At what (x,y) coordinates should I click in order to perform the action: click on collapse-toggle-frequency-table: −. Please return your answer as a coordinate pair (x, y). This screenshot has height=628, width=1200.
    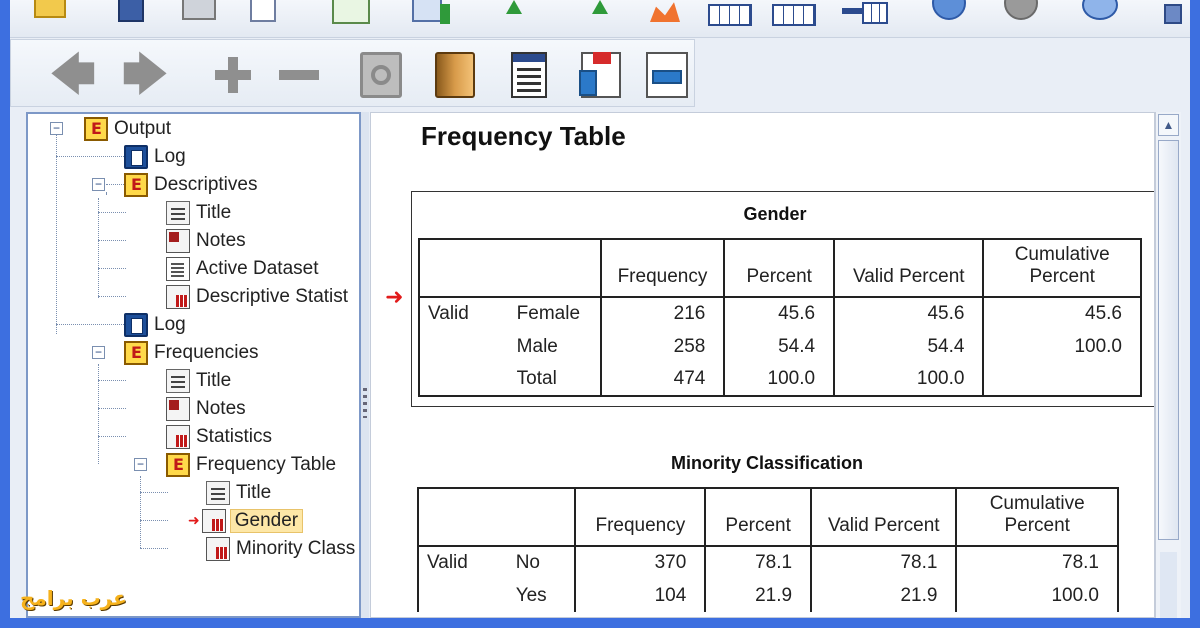
    Looking at the image, I should click on (140, 464).